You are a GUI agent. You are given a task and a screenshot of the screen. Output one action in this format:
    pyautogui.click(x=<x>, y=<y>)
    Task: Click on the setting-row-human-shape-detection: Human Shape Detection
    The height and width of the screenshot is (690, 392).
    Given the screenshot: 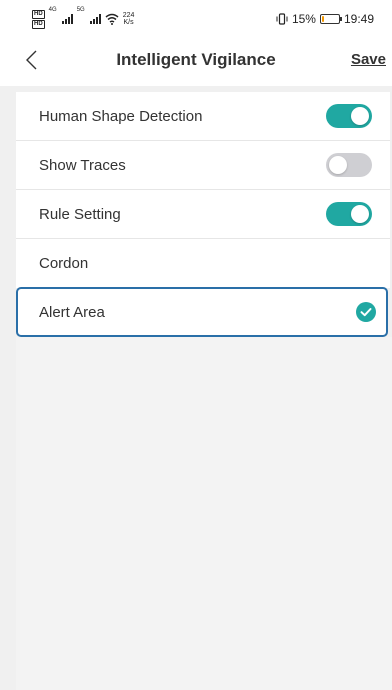 What is the action you would take?
    pyautogui.click(x=203, y=116)
    